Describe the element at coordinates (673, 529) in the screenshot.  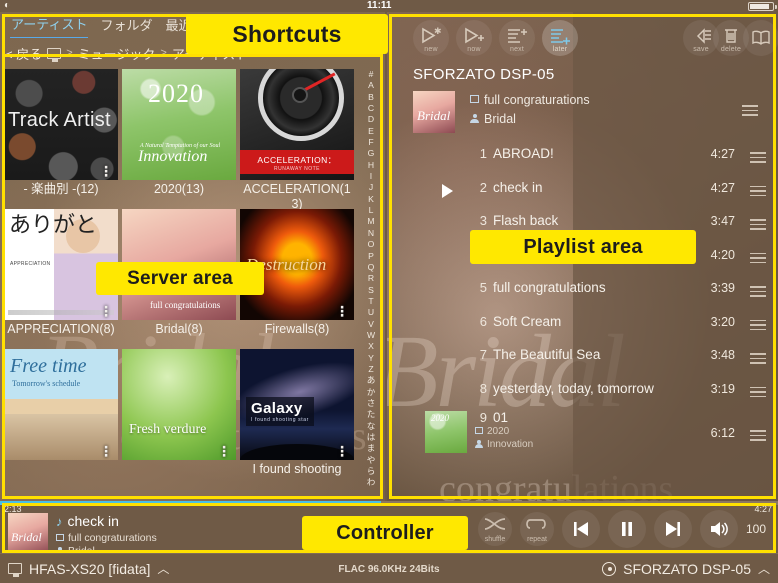
I see `next-button` at that location.